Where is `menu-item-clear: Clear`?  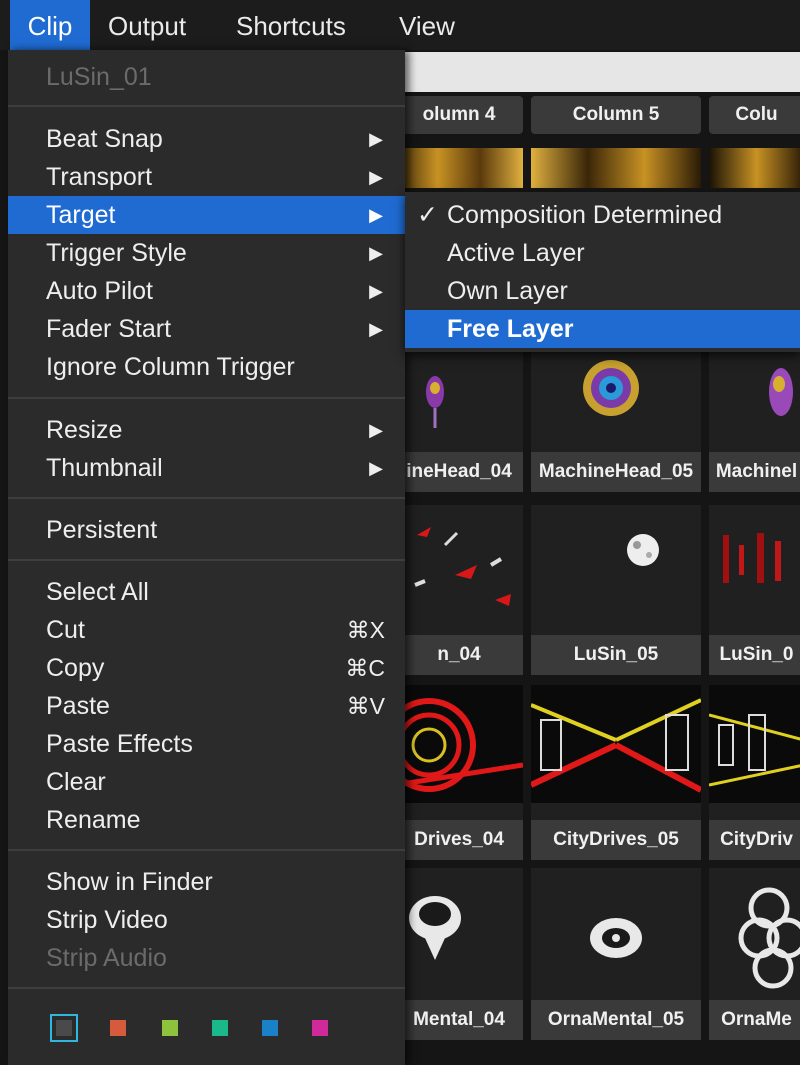 menu-item-clear: Clear is located at coordinates (206, 782).